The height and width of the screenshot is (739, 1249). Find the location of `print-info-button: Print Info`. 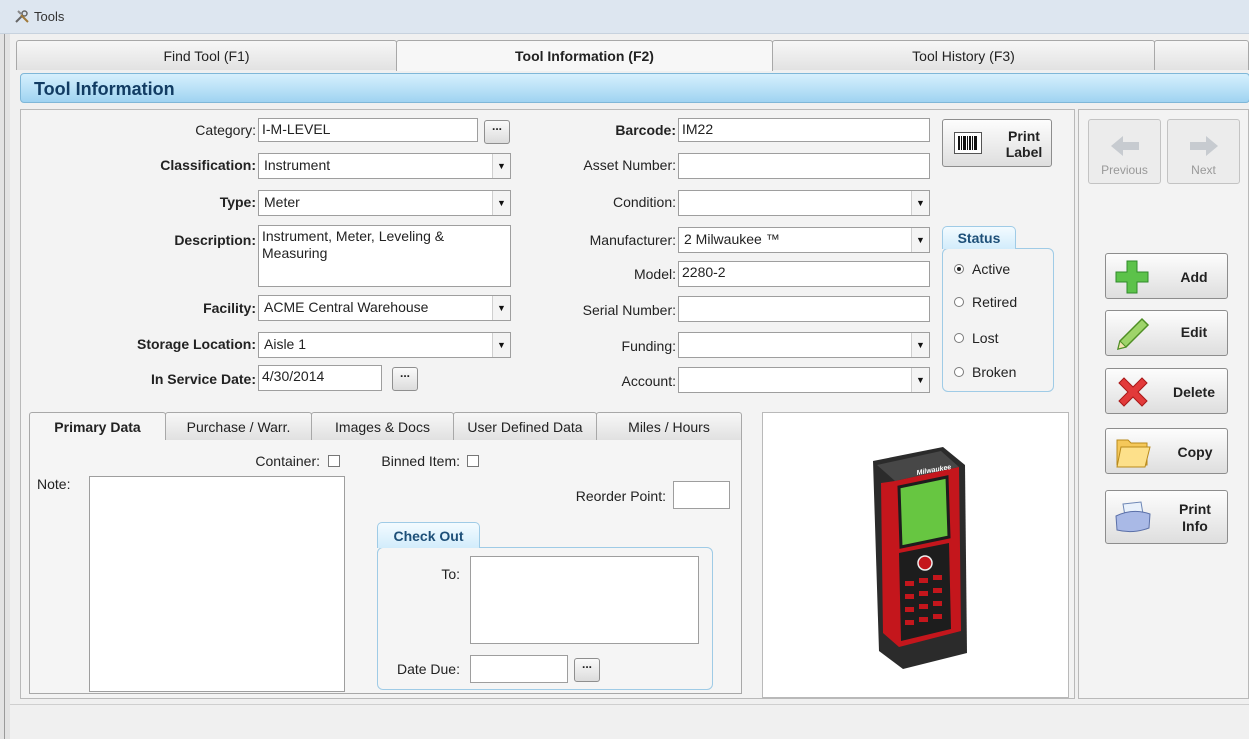

print-info-button: Print Info is located at coordinates (1166, 517).